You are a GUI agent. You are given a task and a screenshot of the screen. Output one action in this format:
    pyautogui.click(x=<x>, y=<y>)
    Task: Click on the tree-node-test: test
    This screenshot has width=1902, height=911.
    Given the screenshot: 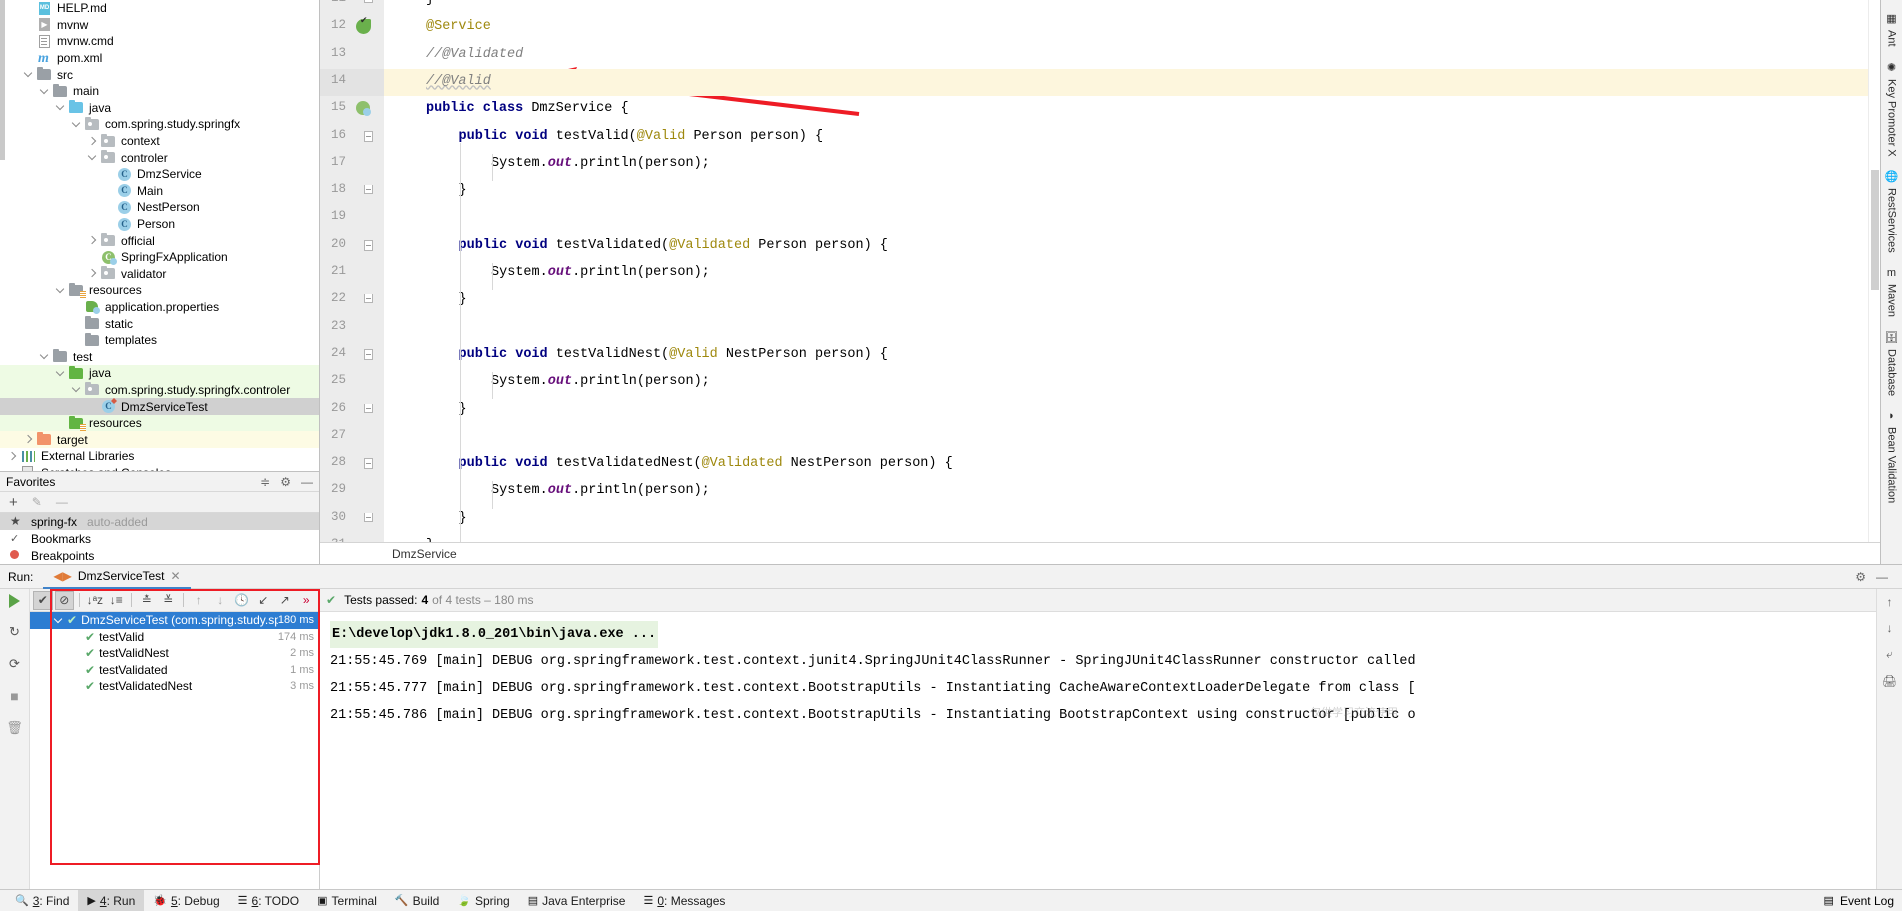 What is the action you would take?
    pyautogui.click(x=159, y=356)
    